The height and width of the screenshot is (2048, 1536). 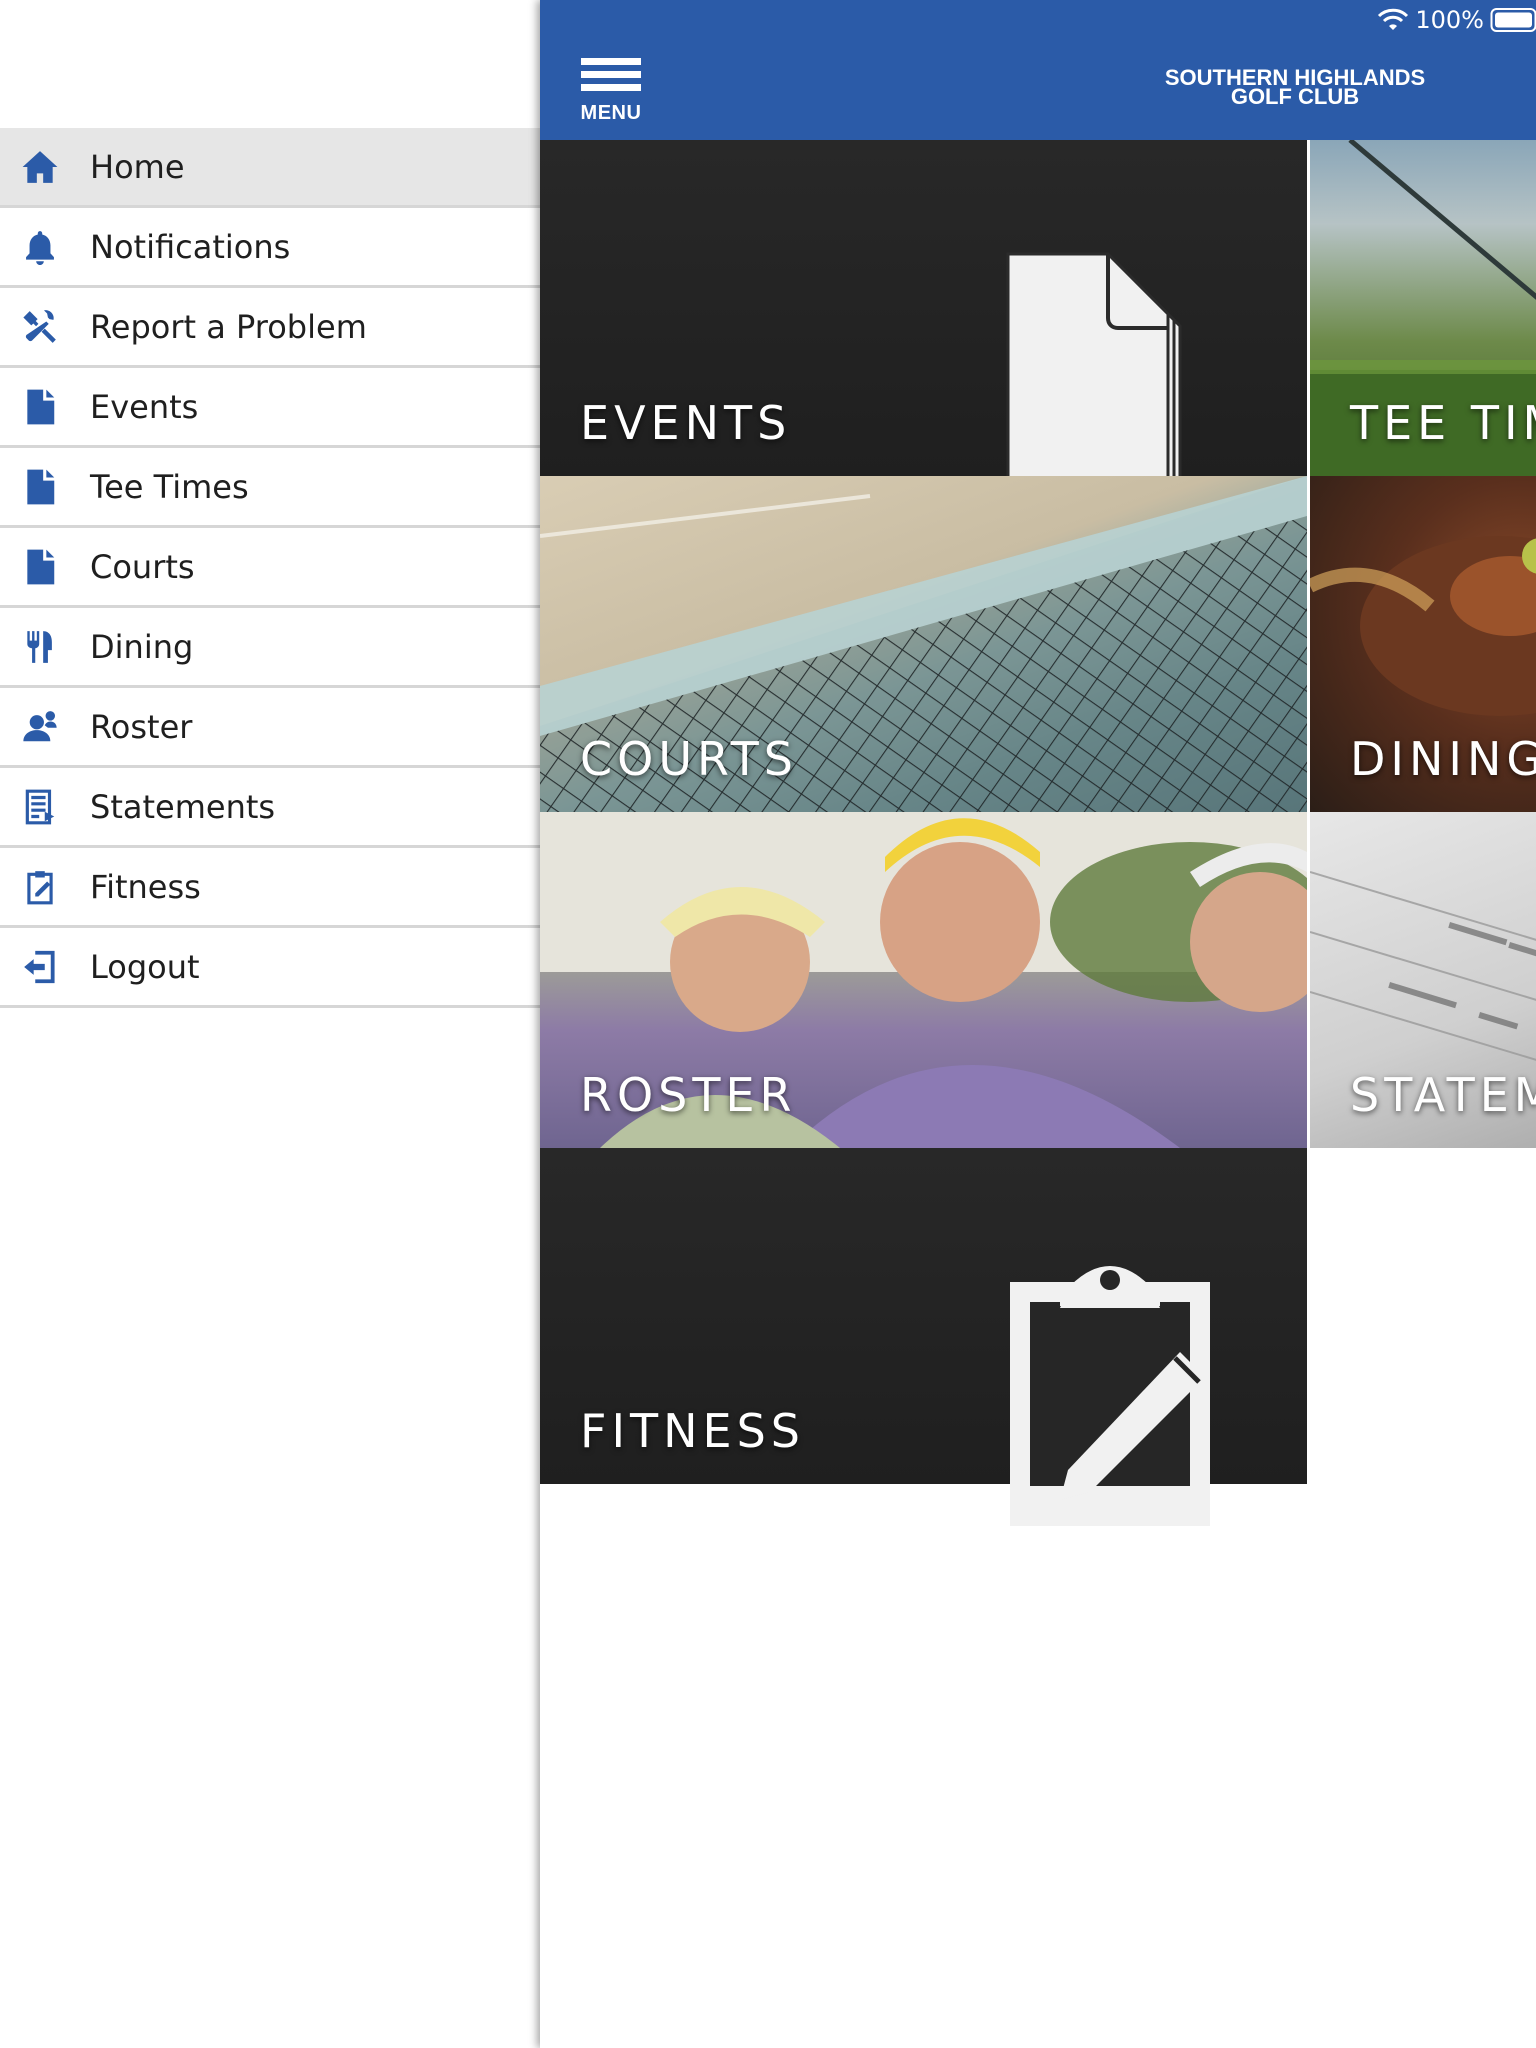 What do you see at coordinates (270, 168) in the screenshot?
I see `menu-item-home: Home` at bounding box center [270, 168].